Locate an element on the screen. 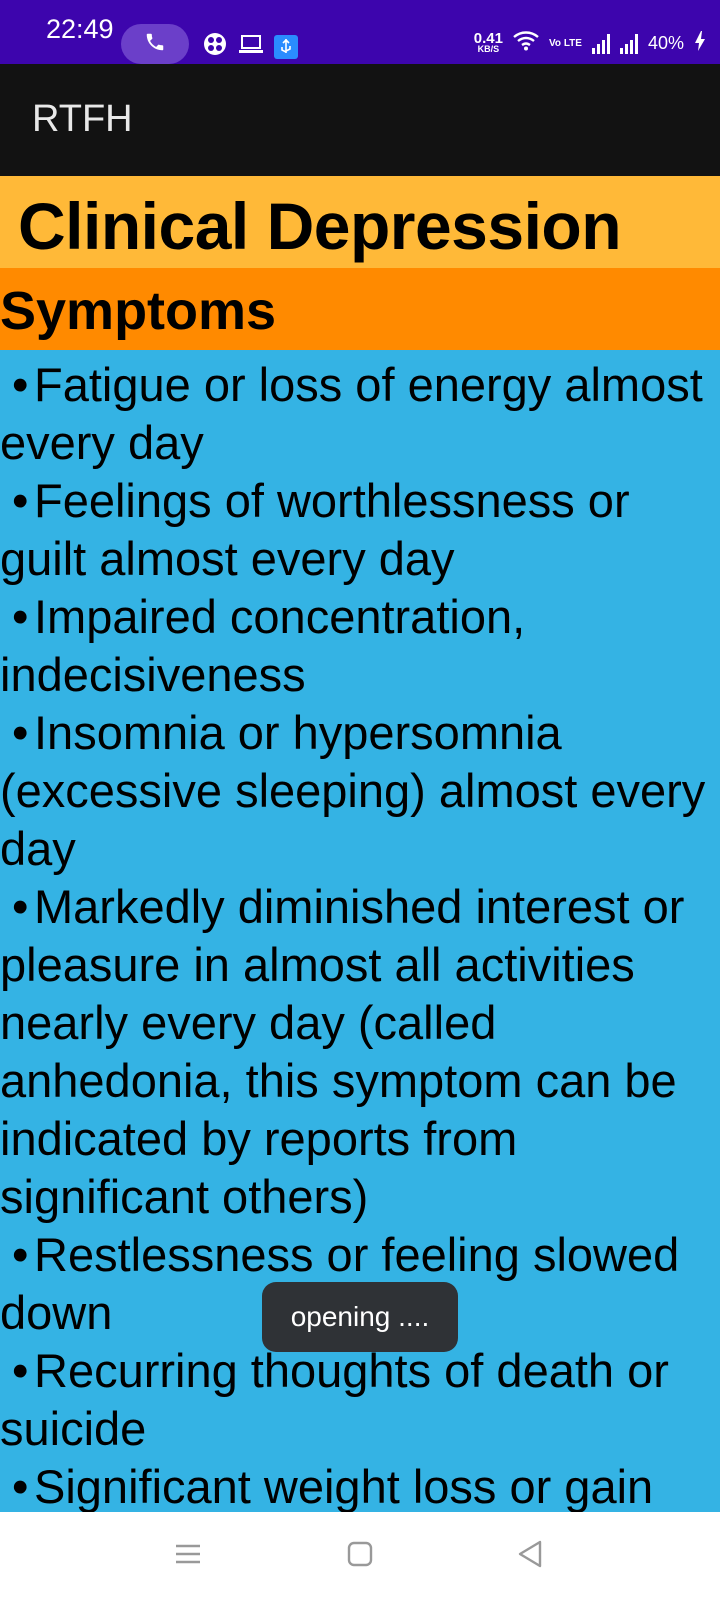 The height and width of the screenshot is (1600, 720). volte-indicator: Vo LTE is located at coordinates (565, 43).